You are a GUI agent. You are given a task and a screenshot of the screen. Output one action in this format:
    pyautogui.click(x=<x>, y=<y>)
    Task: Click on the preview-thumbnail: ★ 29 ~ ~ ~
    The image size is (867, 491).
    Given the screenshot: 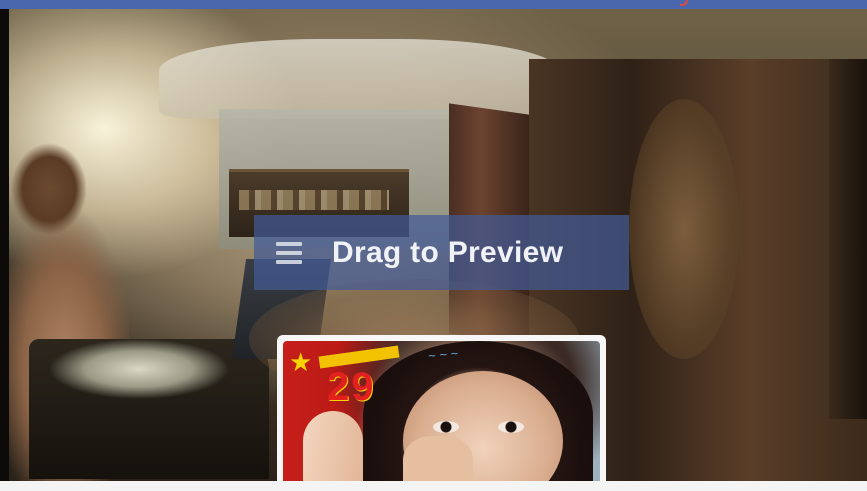 What is the action you would take?
    pyautogui.click(x=441, y=408)
    